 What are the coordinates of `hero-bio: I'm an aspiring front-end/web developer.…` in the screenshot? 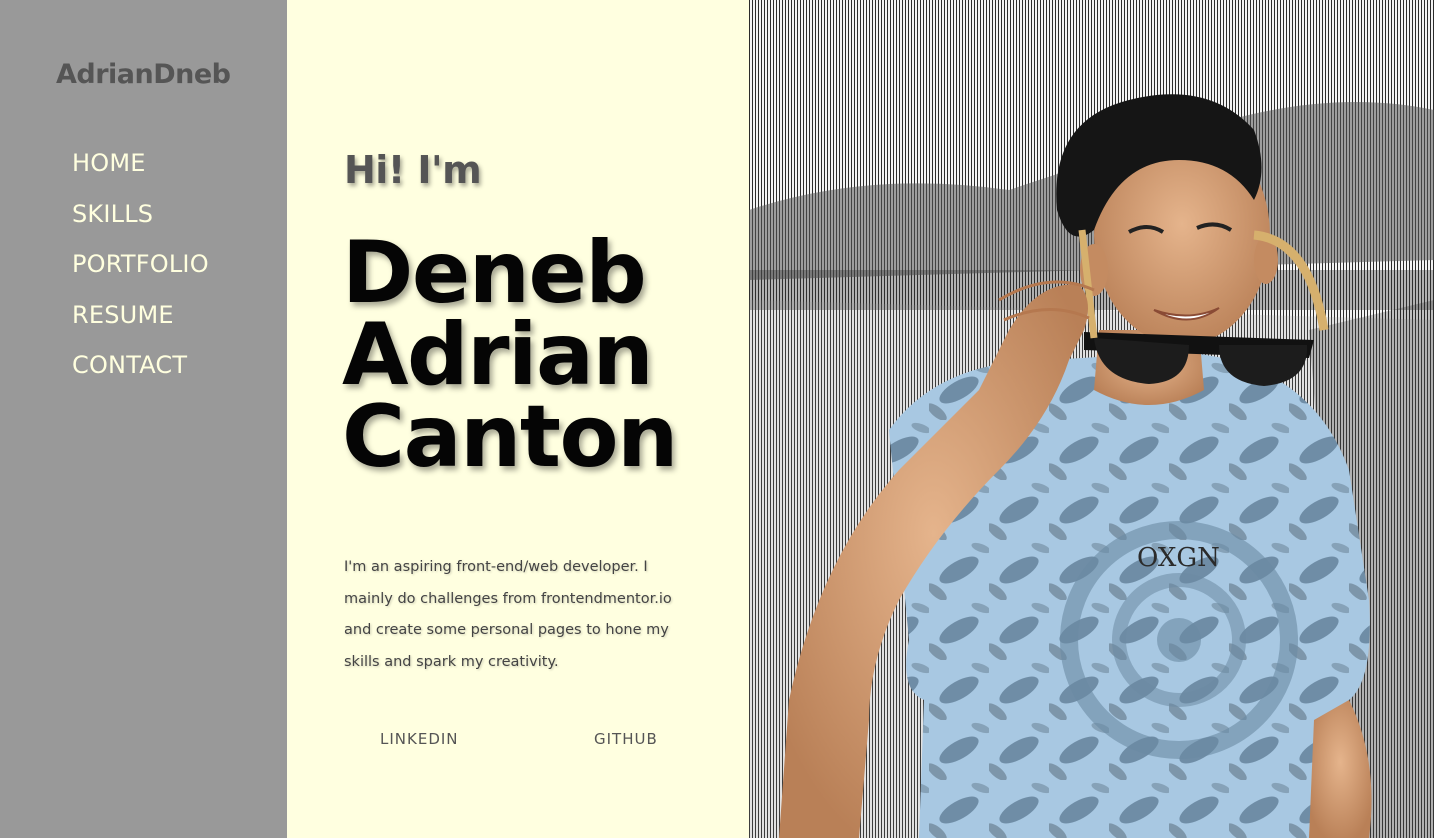 It's located at (508, 614).